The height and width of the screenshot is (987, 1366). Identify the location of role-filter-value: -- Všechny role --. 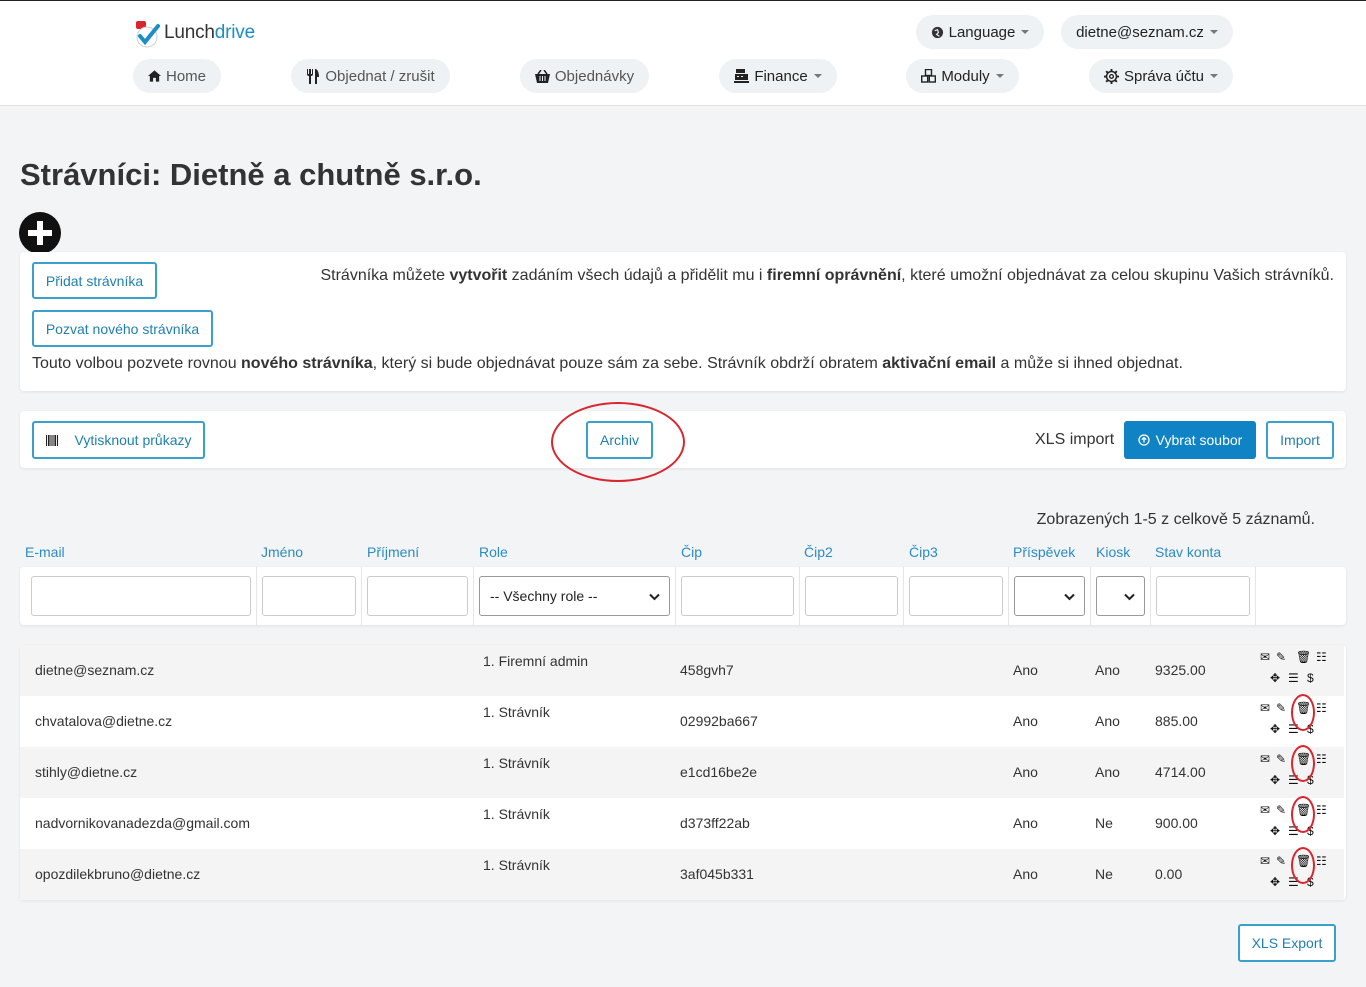
(544, 596).